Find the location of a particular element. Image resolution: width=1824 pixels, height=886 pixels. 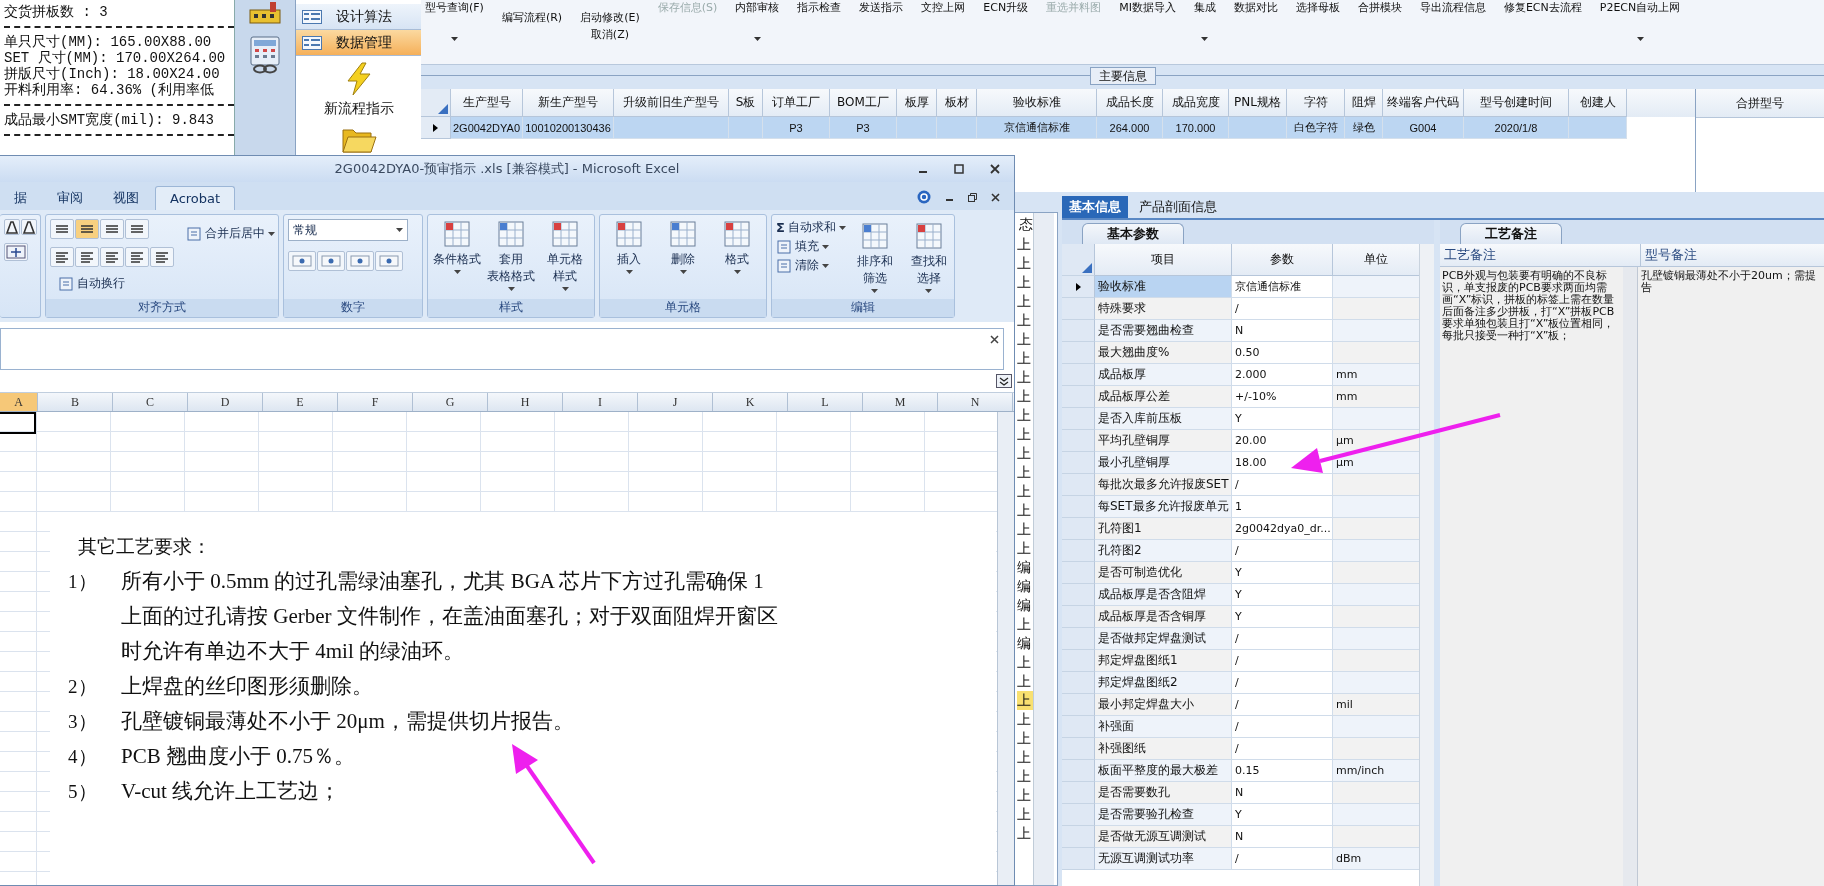

column-header: G is located at coordinates (450, 402).